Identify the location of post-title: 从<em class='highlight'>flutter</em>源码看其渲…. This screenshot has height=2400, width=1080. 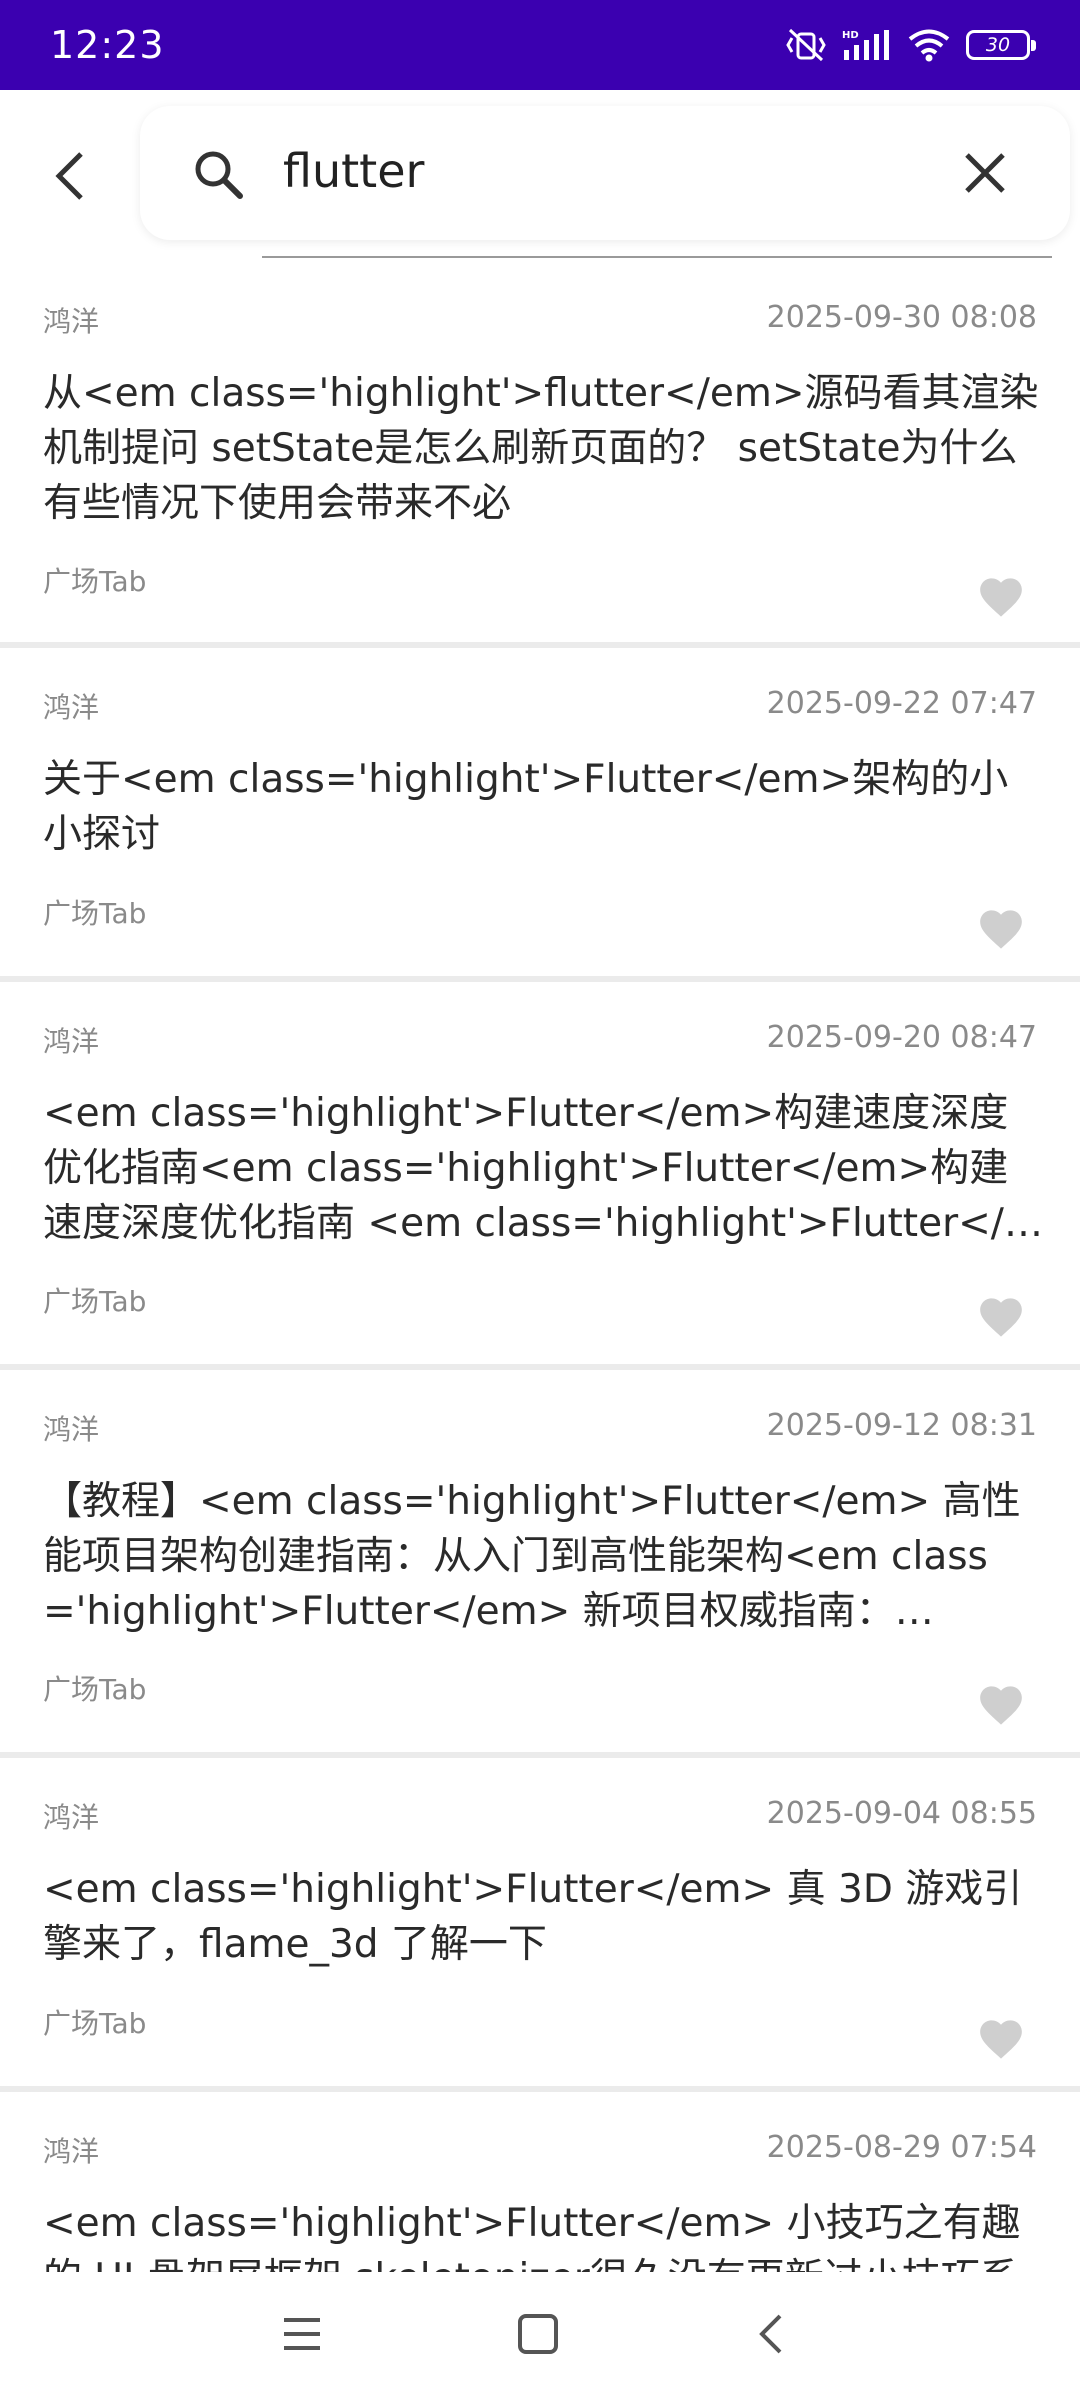
(541, 448).